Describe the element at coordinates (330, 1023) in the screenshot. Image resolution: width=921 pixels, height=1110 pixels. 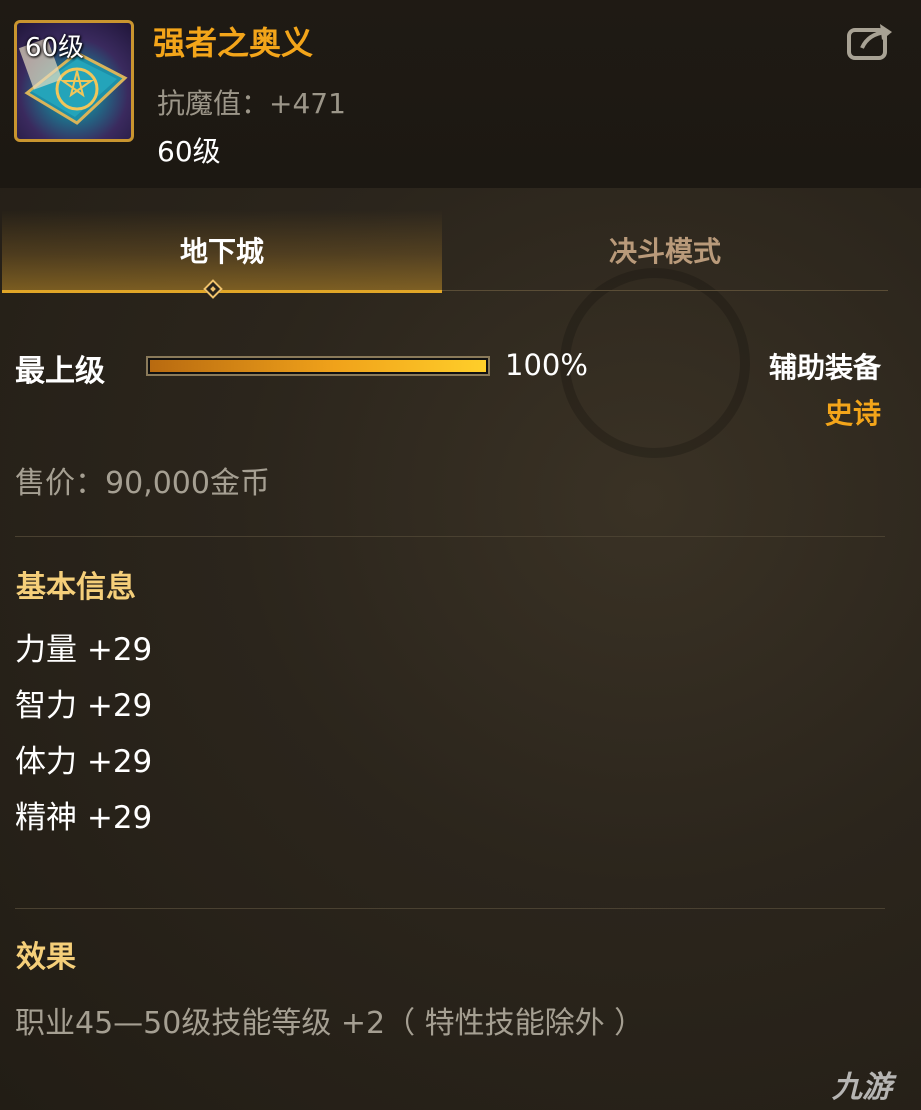
I see `effect-text: 职业45—50级技能等级 +2（ 特性技能除外 ）` at that location.